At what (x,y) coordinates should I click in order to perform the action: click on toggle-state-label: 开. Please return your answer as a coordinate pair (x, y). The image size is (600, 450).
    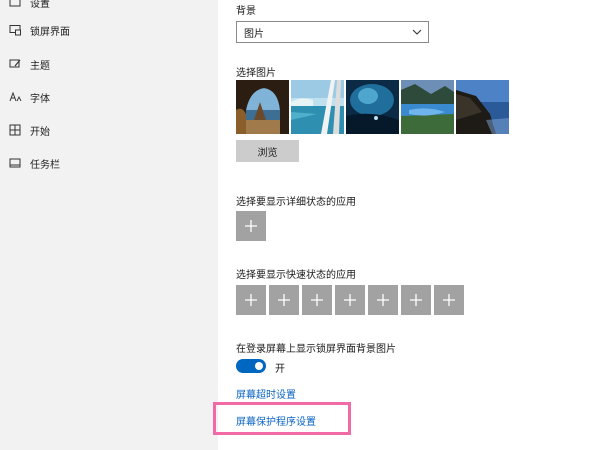
    Looking at the image, I should click on (280, 369).